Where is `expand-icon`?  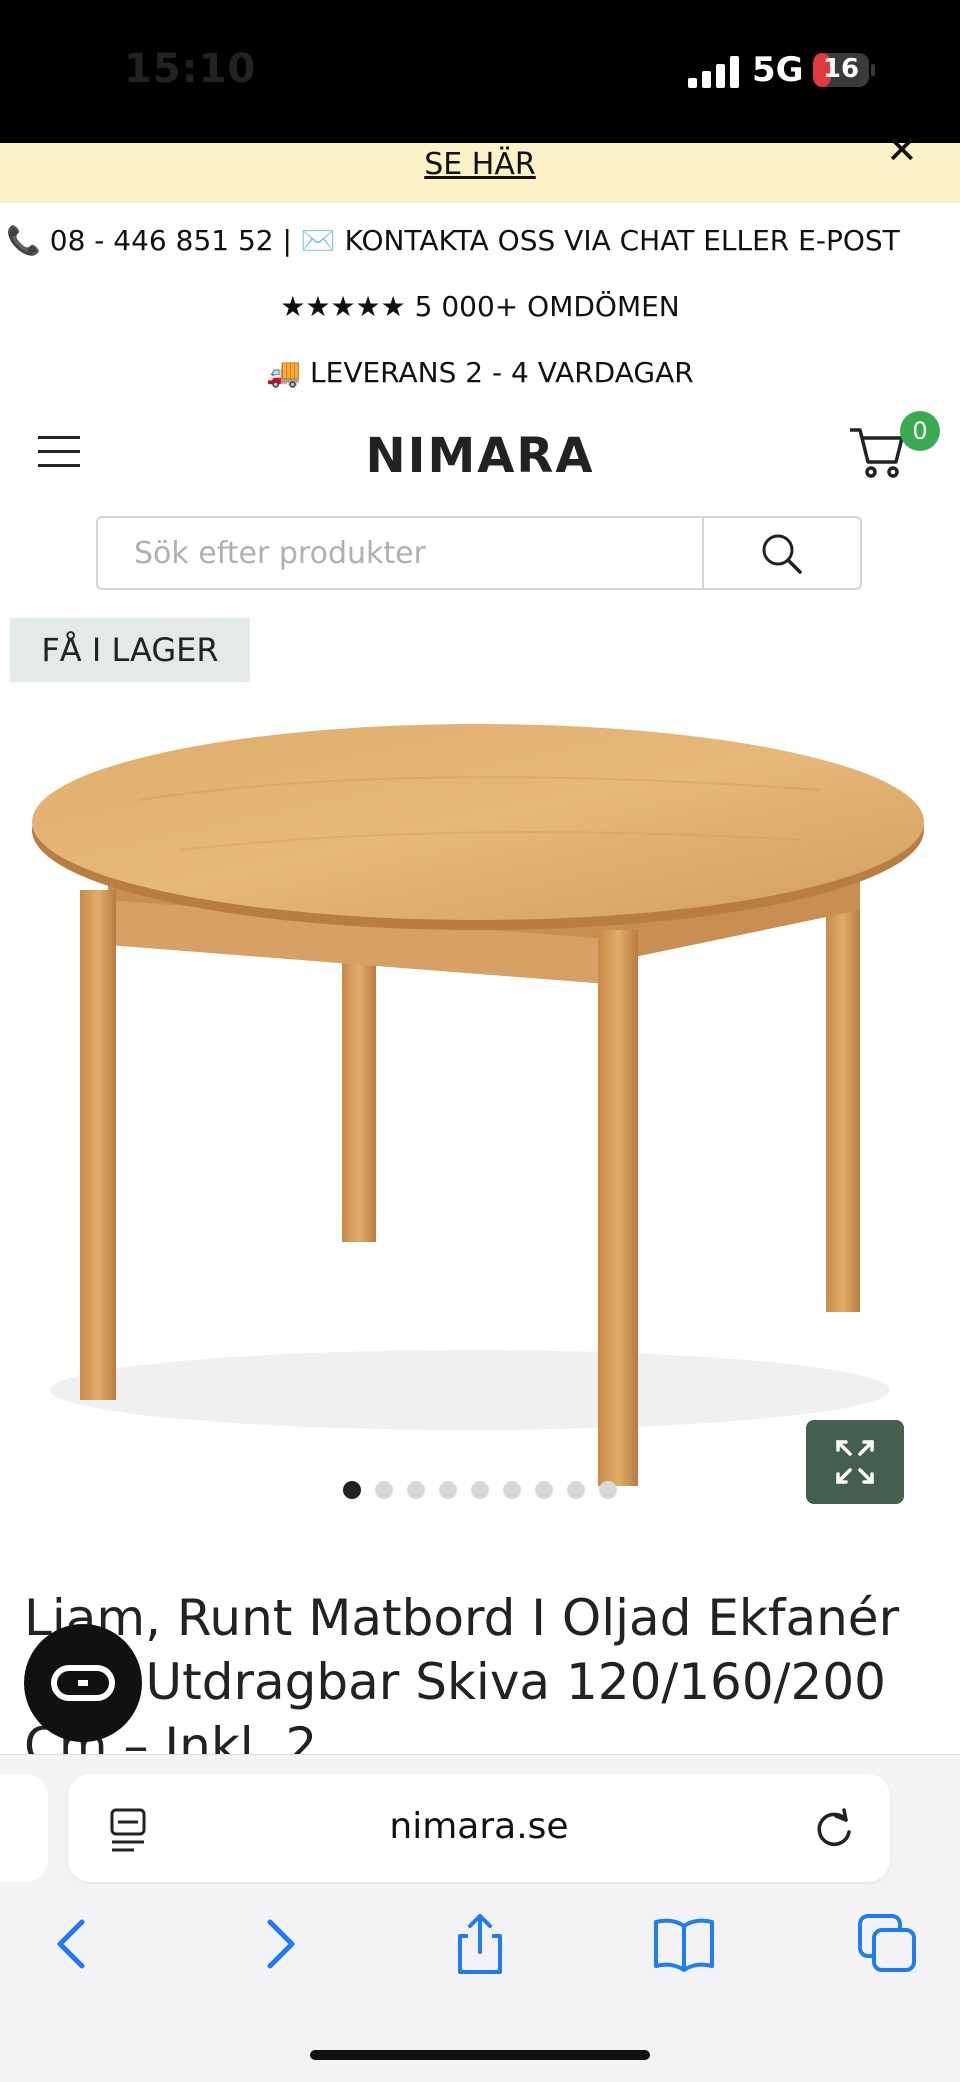
expand-icon is located at coordinates (855, 1462).